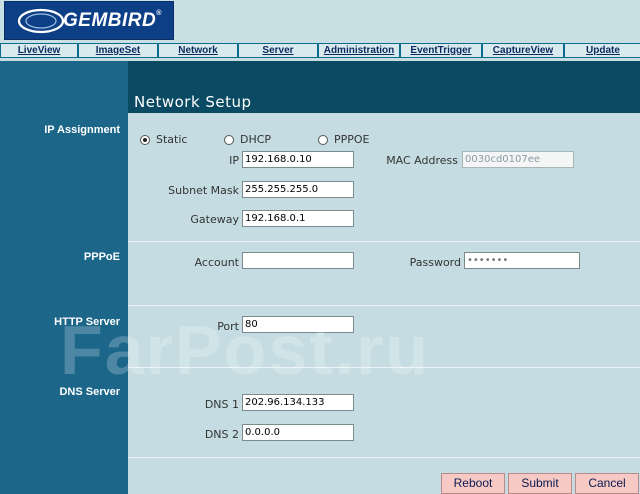 The height and width of the screenshot is (494, 640). What do you see at coordinates (320, 21) in the screenshot?
I see `header: GEMBIRD®` at bounding box center [320, 21].